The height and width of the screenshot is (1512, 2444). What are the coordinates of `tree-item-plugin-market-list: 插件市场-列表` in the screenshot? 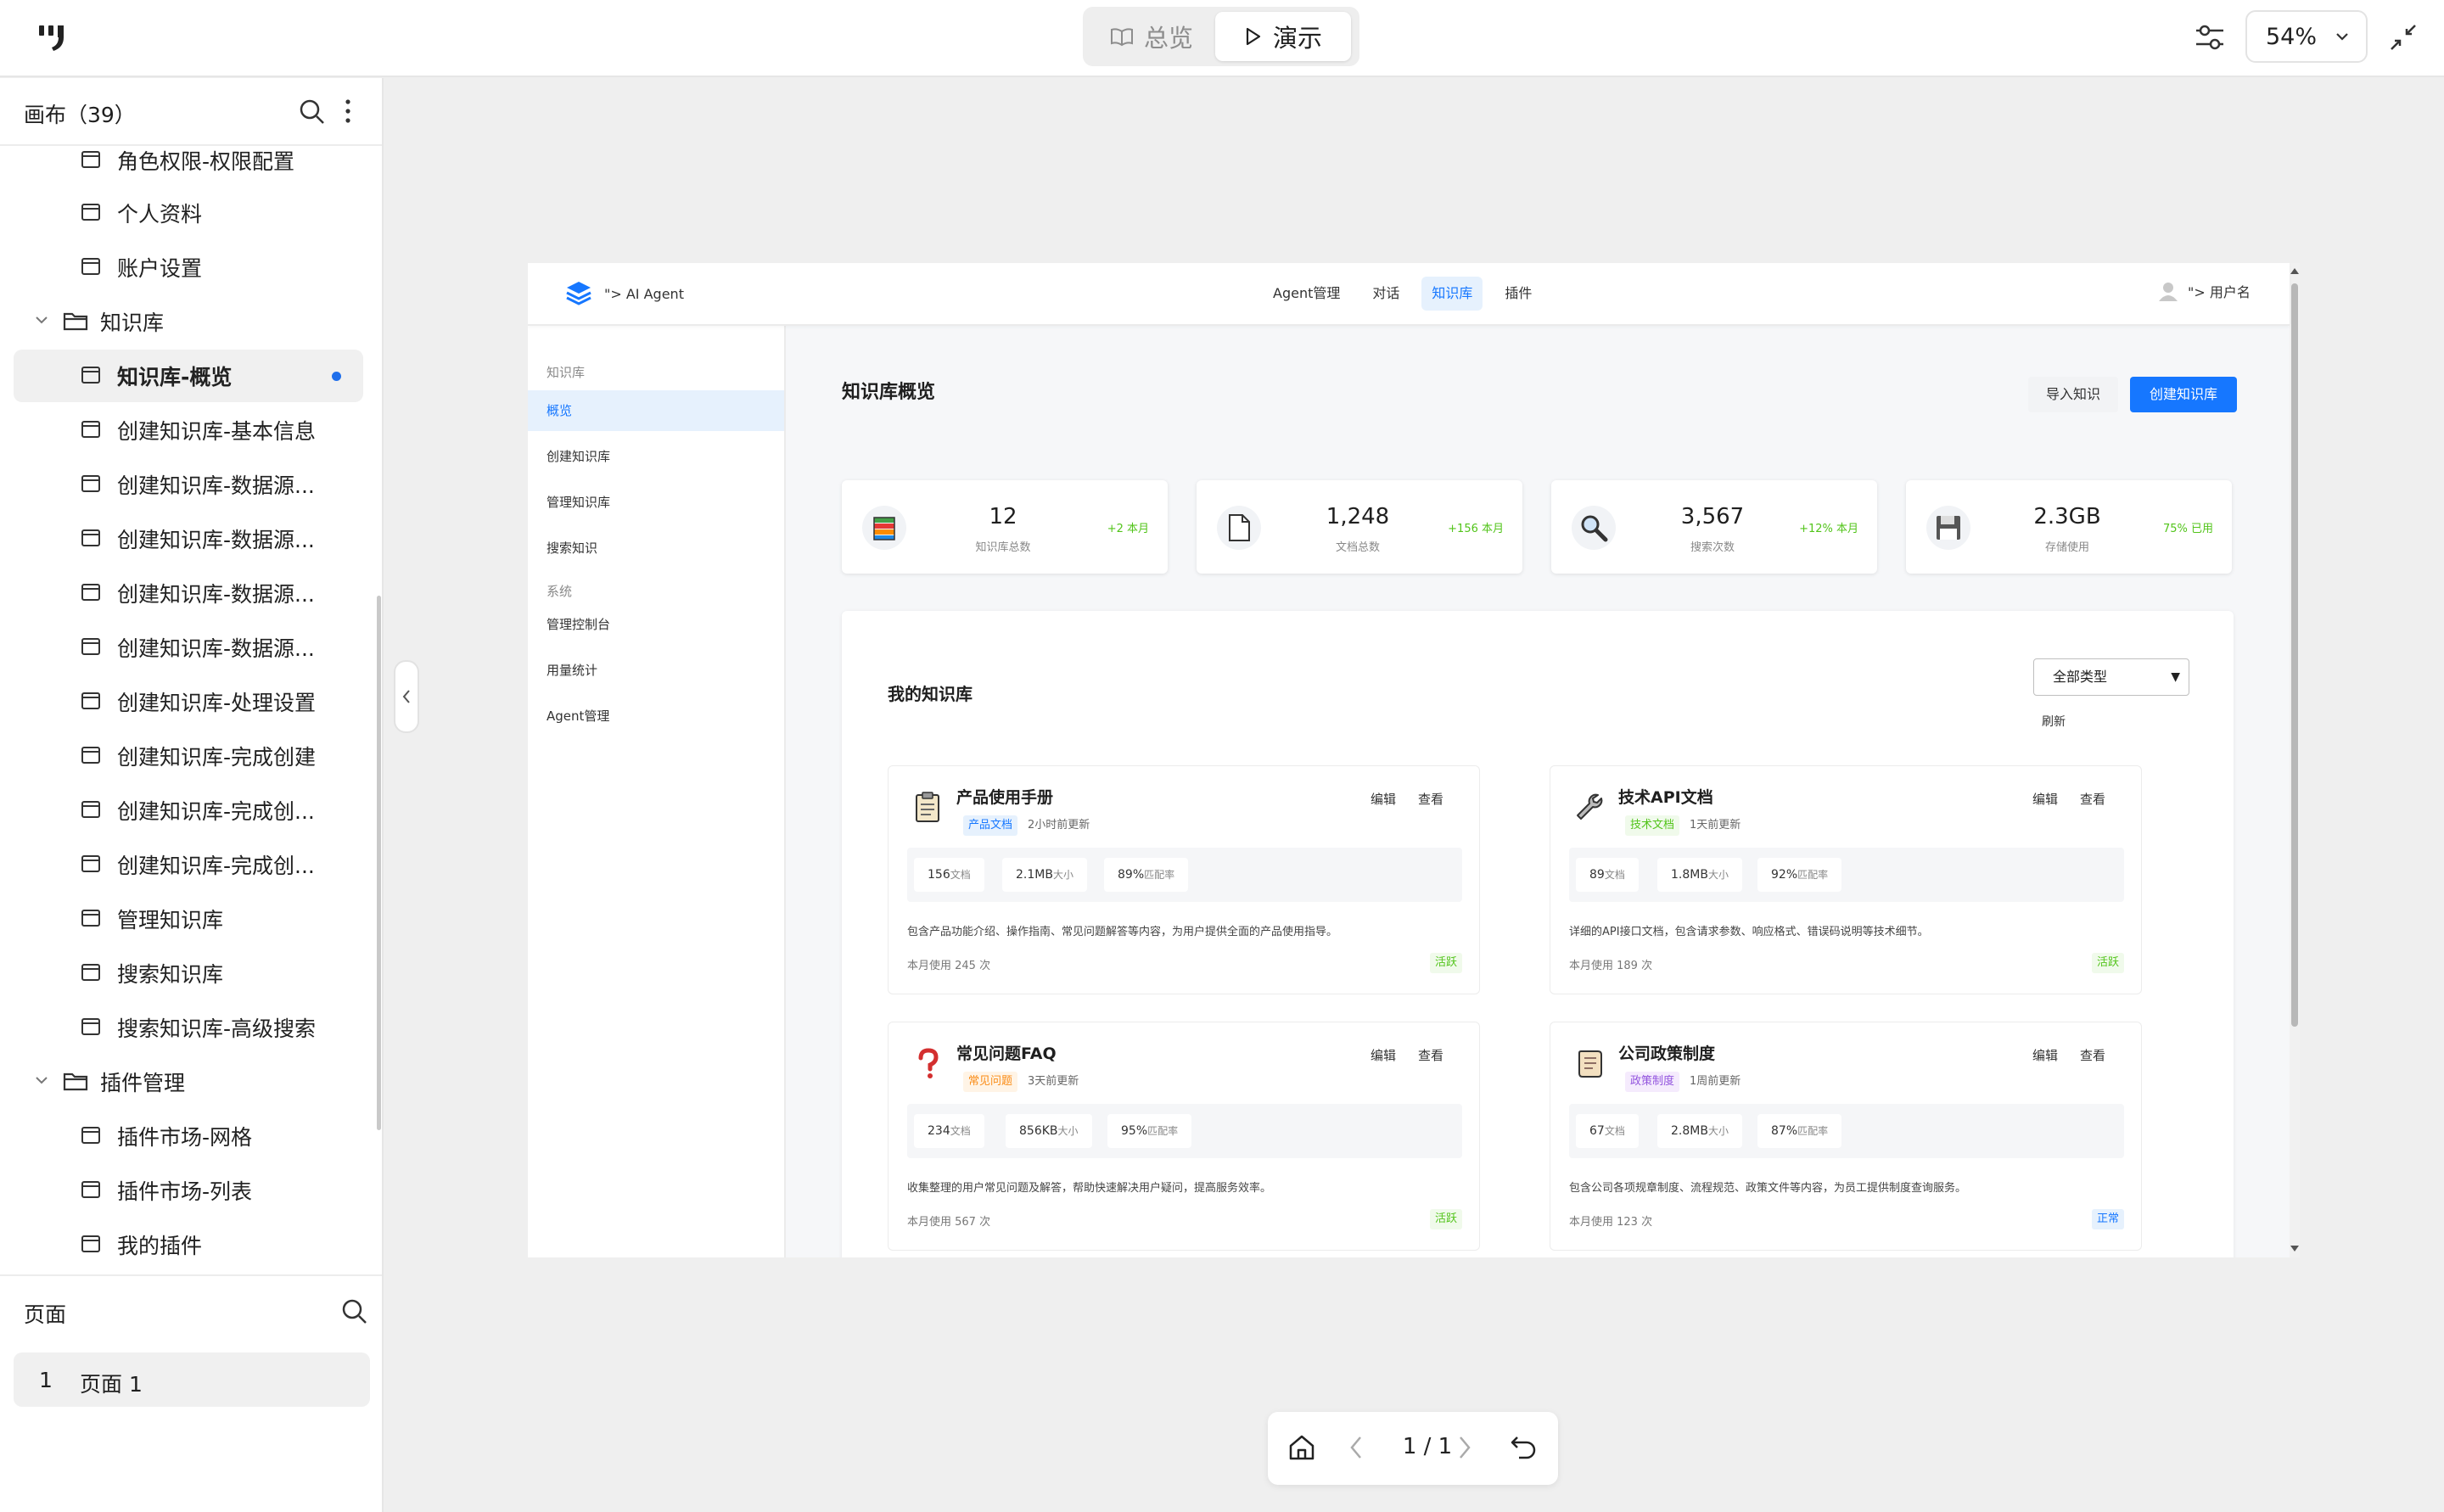 It's located at (188, 1190).